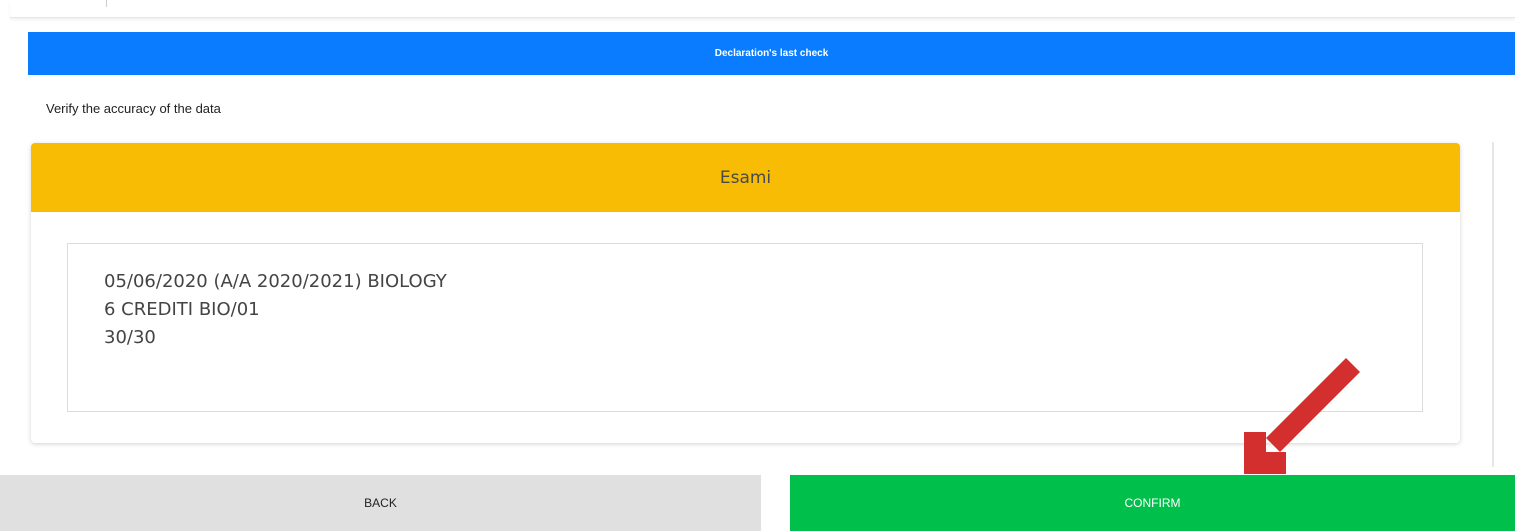 This screenshot has width=1515, height=531. What do you see at coordinates (182, 309) in the screenshot?
I see `exam-credits: 6 CREDITI BIO/01` at bounding box center [182, 309].